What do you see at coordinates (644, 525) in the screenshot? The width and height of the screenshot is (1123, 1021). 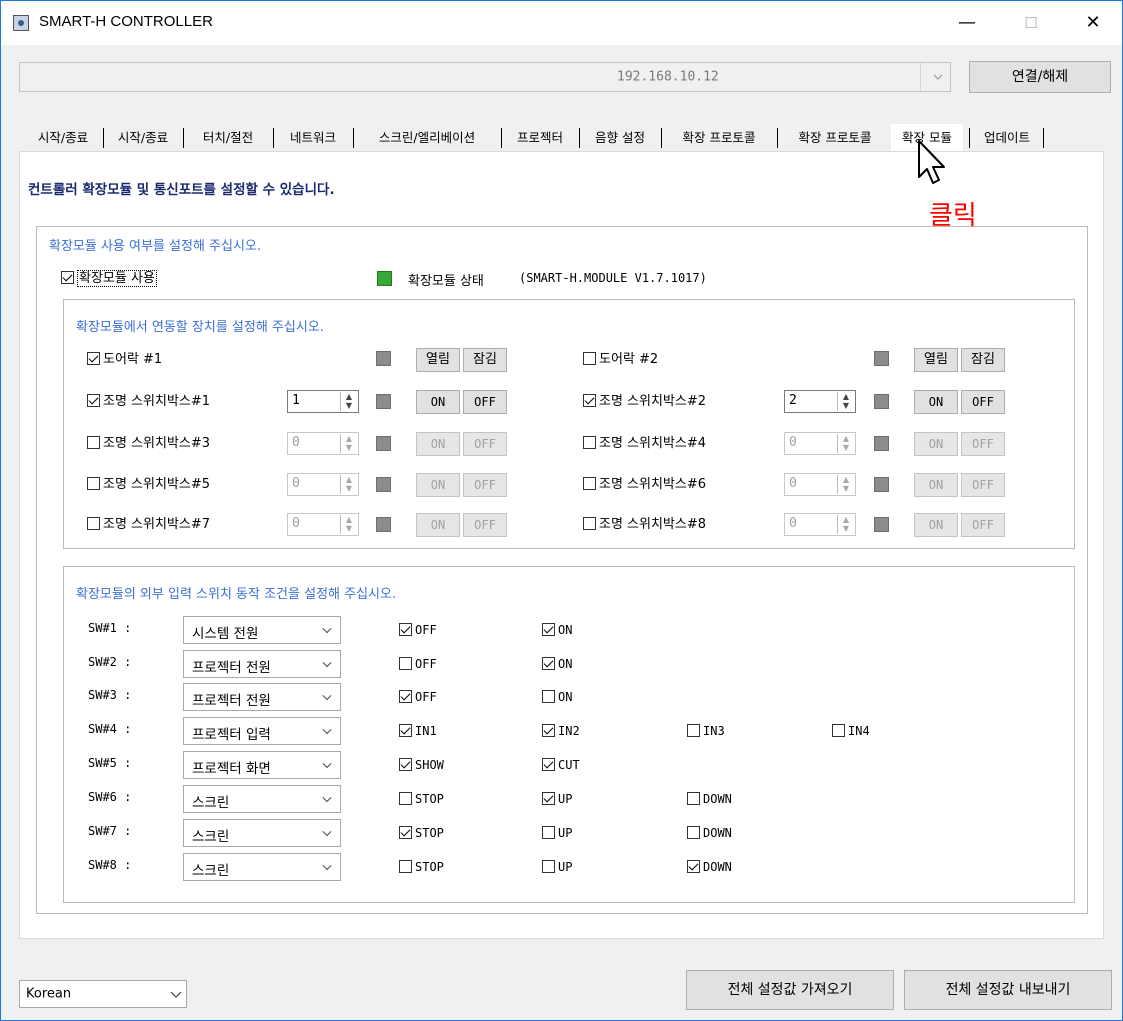 I see `switchbox-8-checkbox: 조명 스위치박스#8` at bounding box center [644, 525].